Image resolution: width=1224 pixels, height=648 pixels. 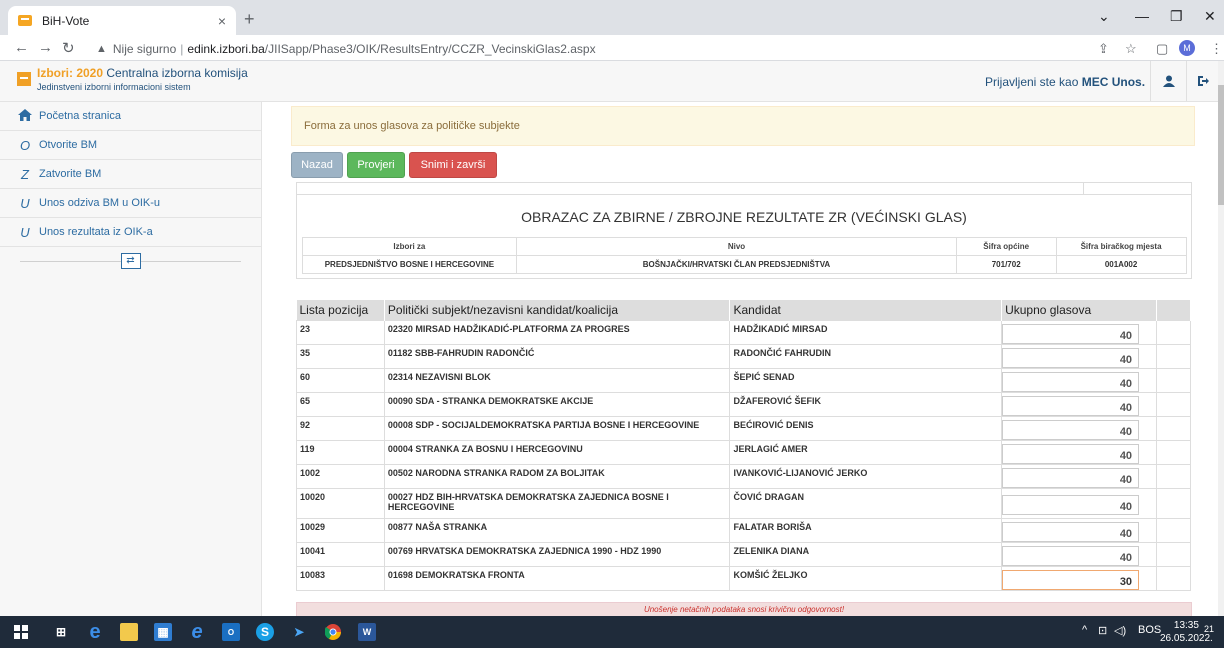 What do you see at coordinates (95, 632) in the screenshot?
I see `edge-icon: e` at bounding box center [95, 632].